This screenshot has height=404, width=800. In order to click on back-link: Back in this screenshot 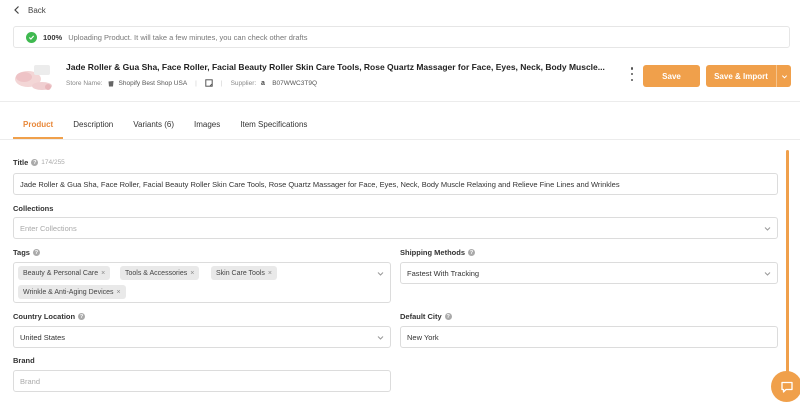, I will do `click(29, 10)`.